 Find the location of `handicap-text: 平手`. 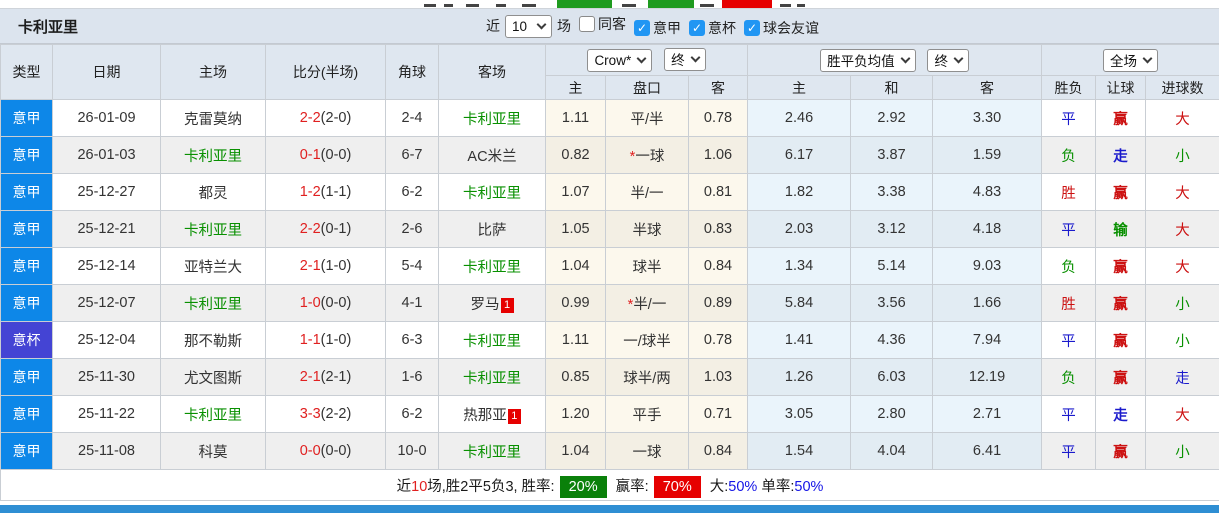

handicap-text: 平手 is located at coordinates (647, 415).